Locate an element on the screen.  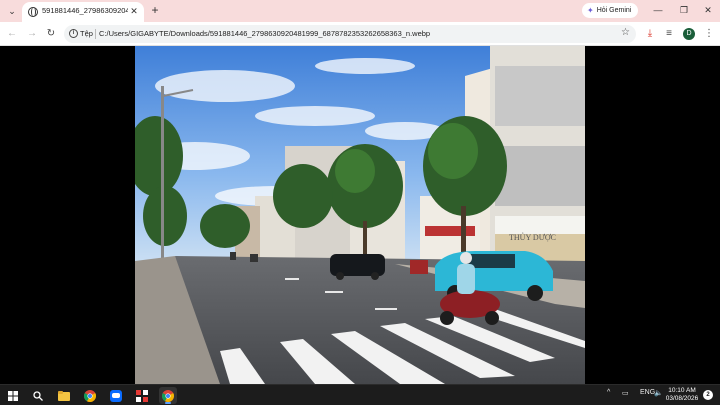
search-button is located at coordinates (38, 395).